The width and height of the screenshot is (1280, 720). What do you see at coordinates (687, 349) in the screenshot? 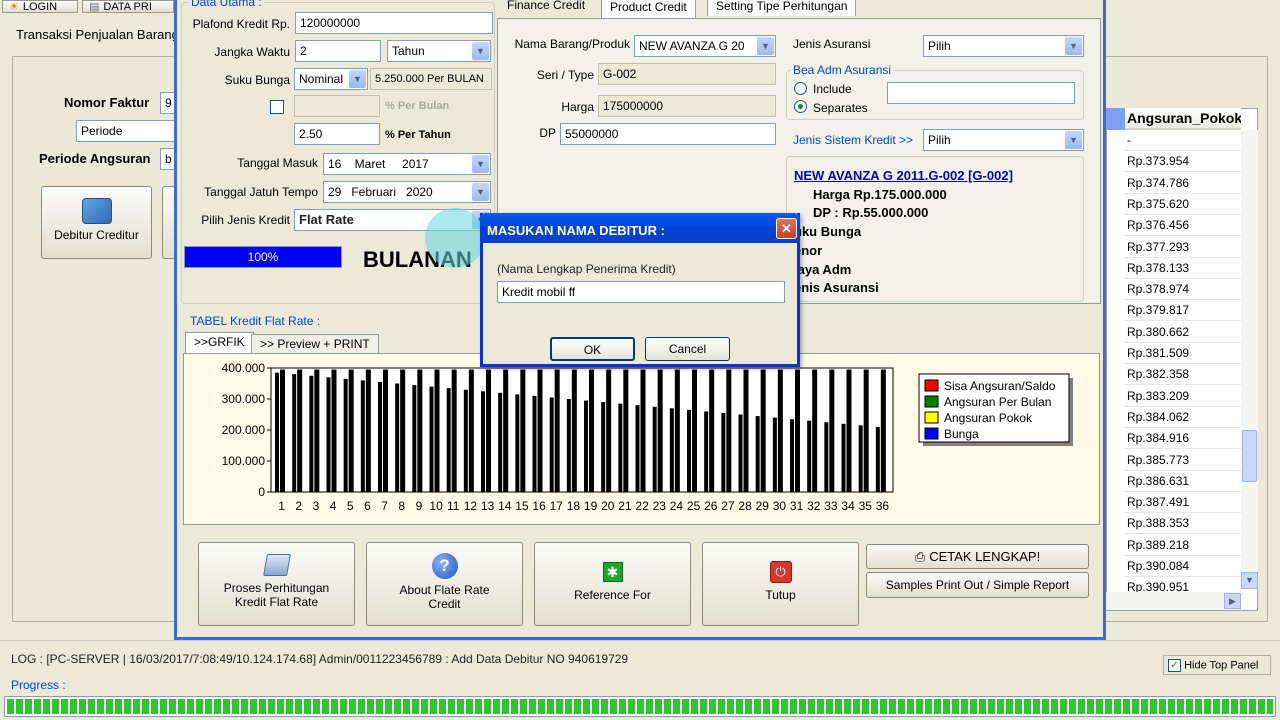
I see `cancel-button: Cancel` at bounding box center [687, 349].